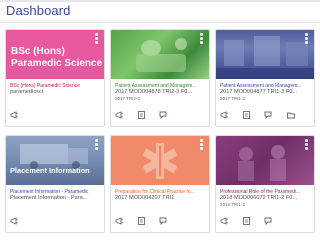  Describe the element at coordinates (54, 156) in the screenshot. I see `ambulance-photo` at that location.